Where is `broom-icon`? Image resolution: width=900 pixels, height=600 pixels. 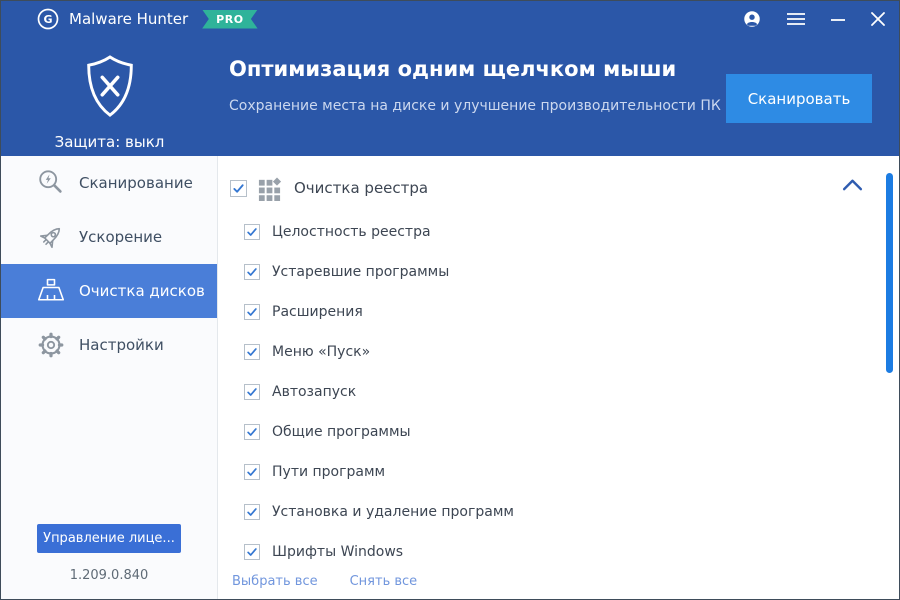 broom-icon is located at coordinates (51, 291).